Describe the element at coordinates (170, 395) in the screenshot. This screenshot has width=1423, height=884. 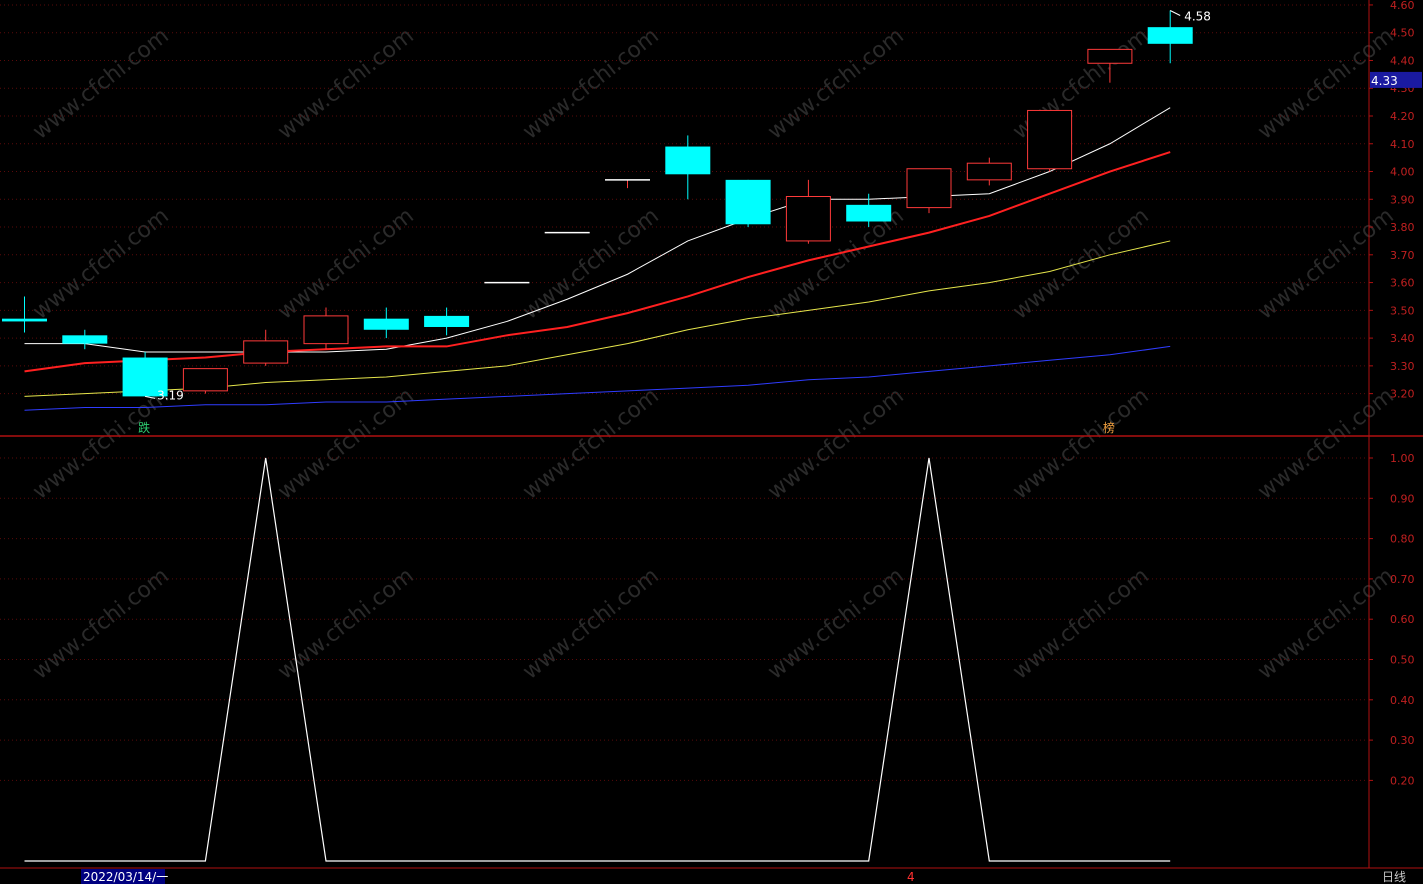
I see `low-marker-label: 3.19` at that location.